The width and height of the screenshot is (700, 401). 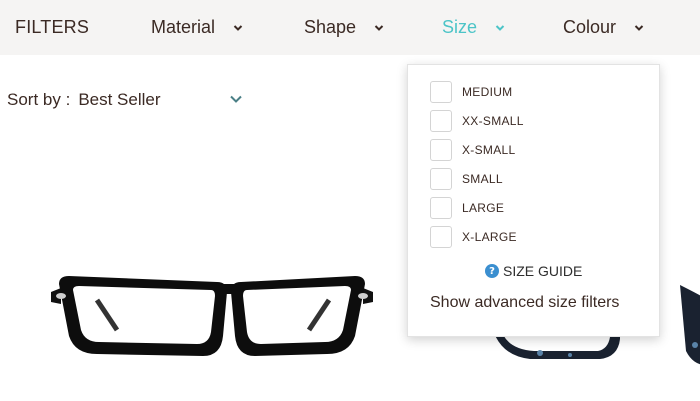 I want to click on size-option-label: SMALL, so click(x=482, y=179).